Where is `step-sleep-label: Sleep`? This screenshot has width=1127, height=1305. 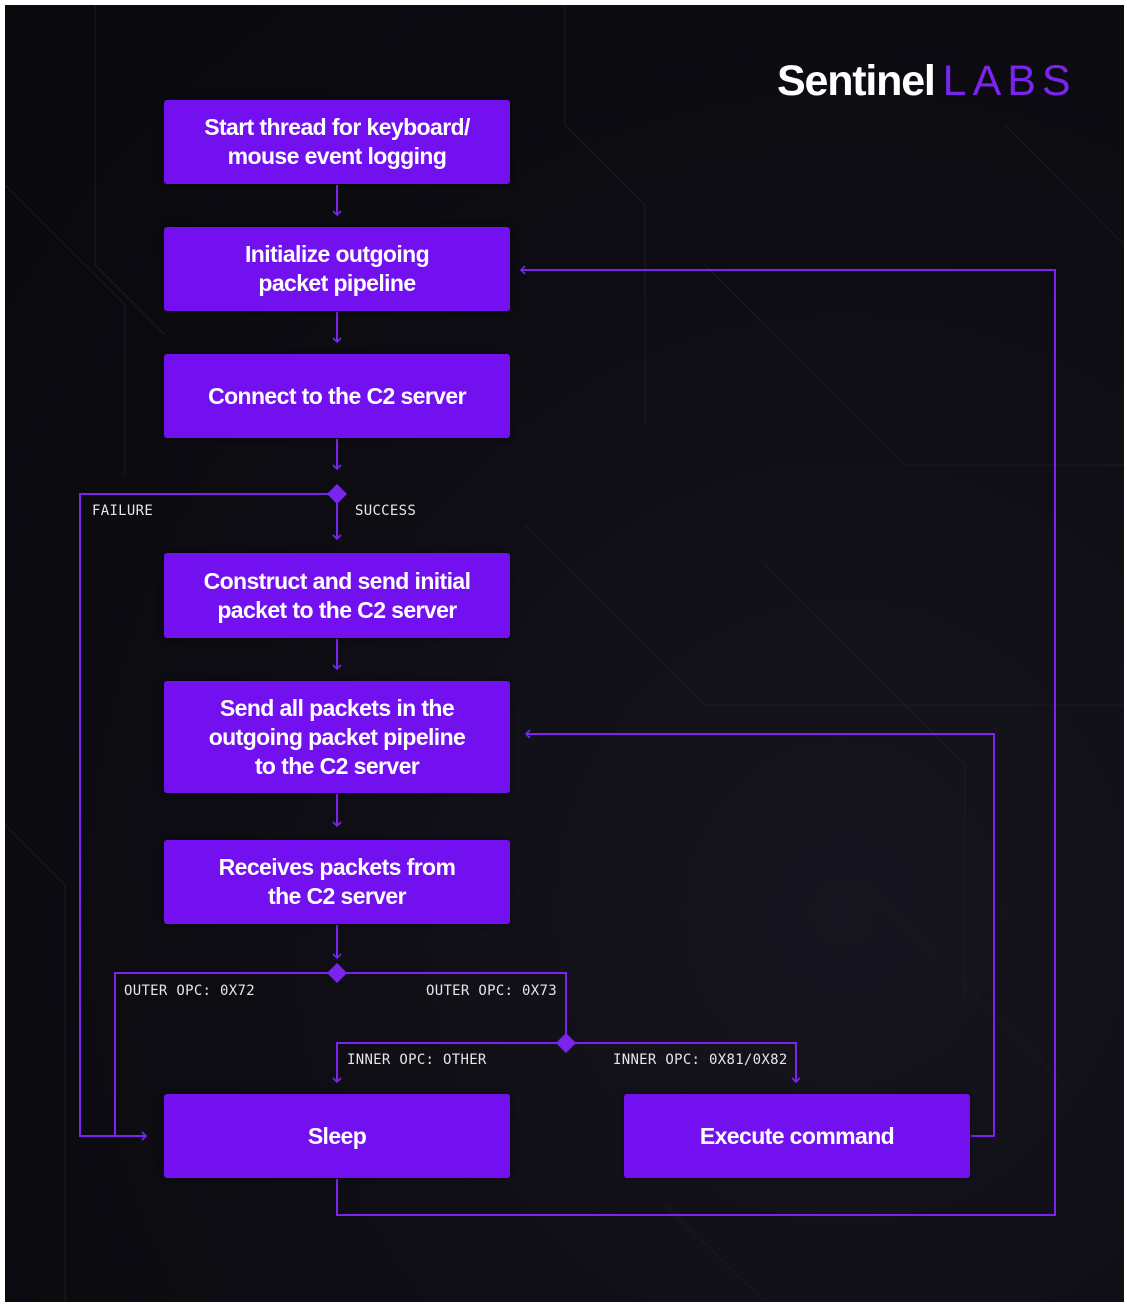 step-sleep-label: Sleep is located at coordinates (337, 1135).